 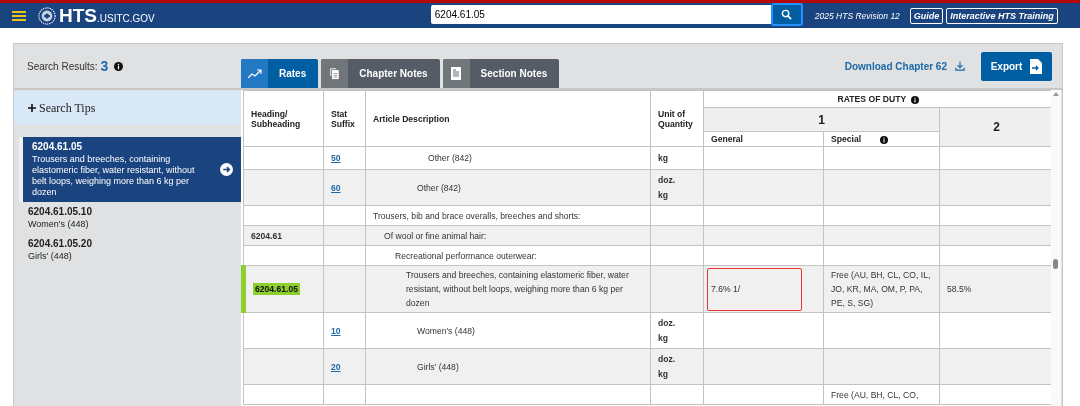 I want to click on seal-icon, so click(x=47, y=15).